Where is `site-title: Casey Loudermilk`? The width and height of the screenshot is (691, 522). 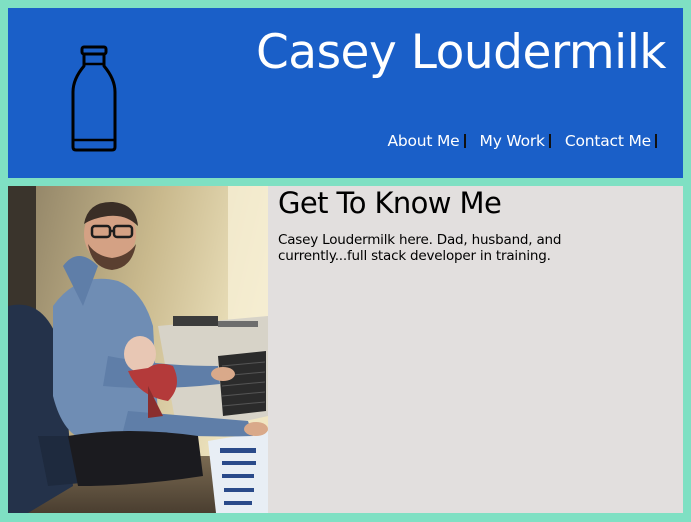 site-title: Casey Loudermilk is located at coordinates (461, 52).